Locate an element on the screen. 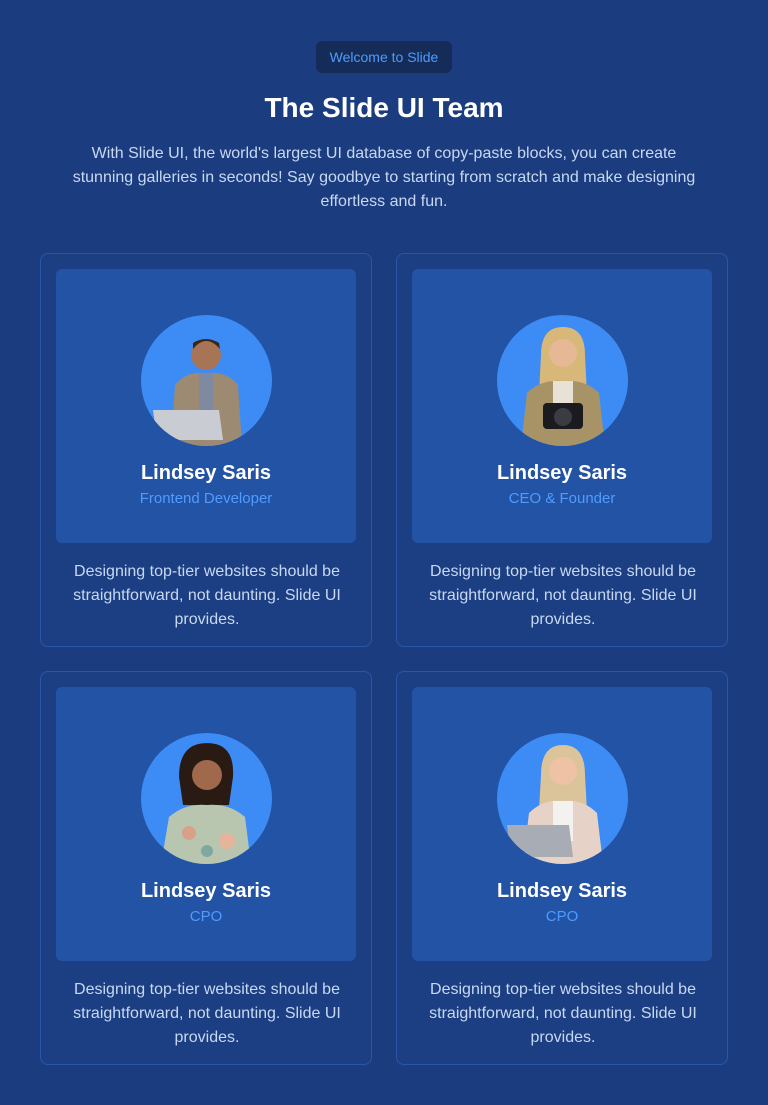 Image resolution: width=768 pixels, height=1105 pixels. woman-curly-hair-photo is located at coordinates (206, 798).